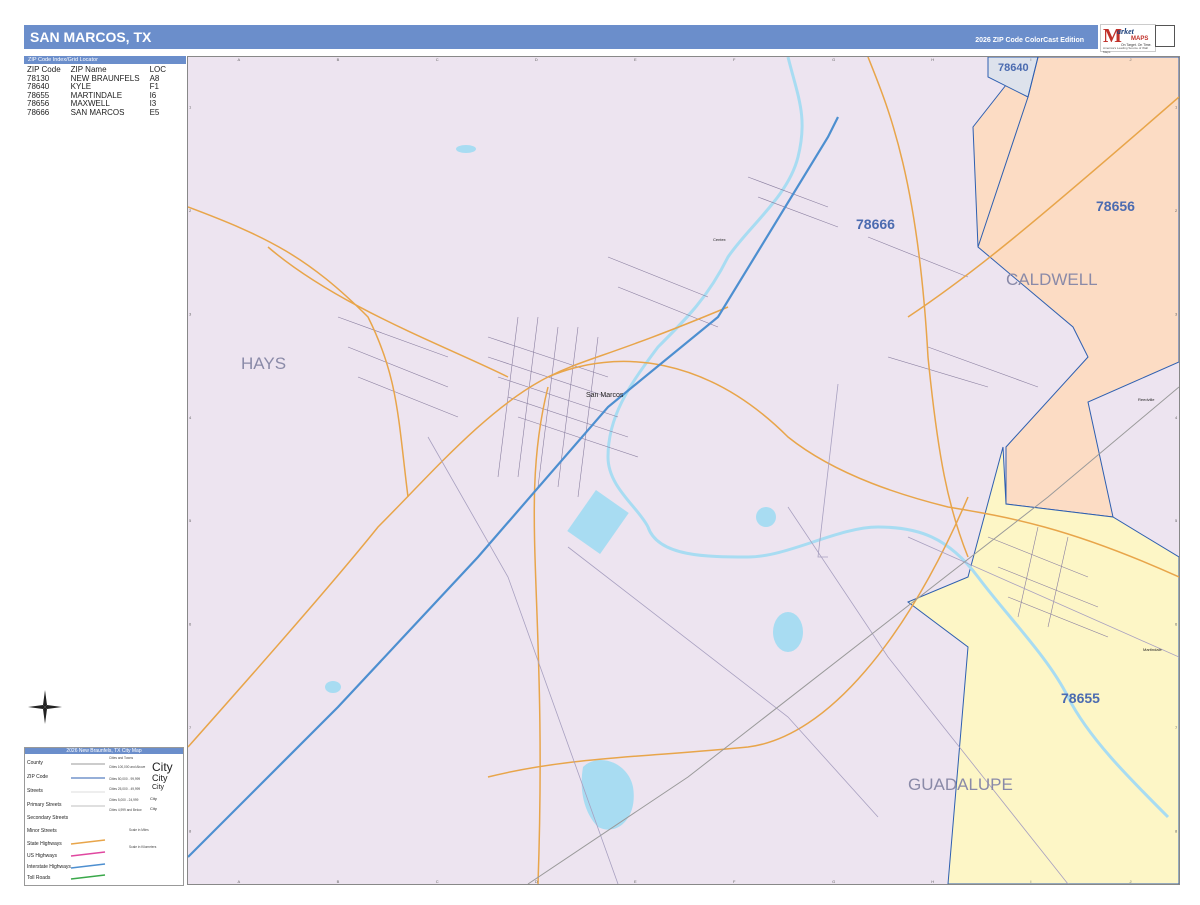 The height and width of the screenshot is (905, 1200). Describe the element at coordinates (153, 808) in the screenshot. I see `legend-city-sample-5: City` at that location.